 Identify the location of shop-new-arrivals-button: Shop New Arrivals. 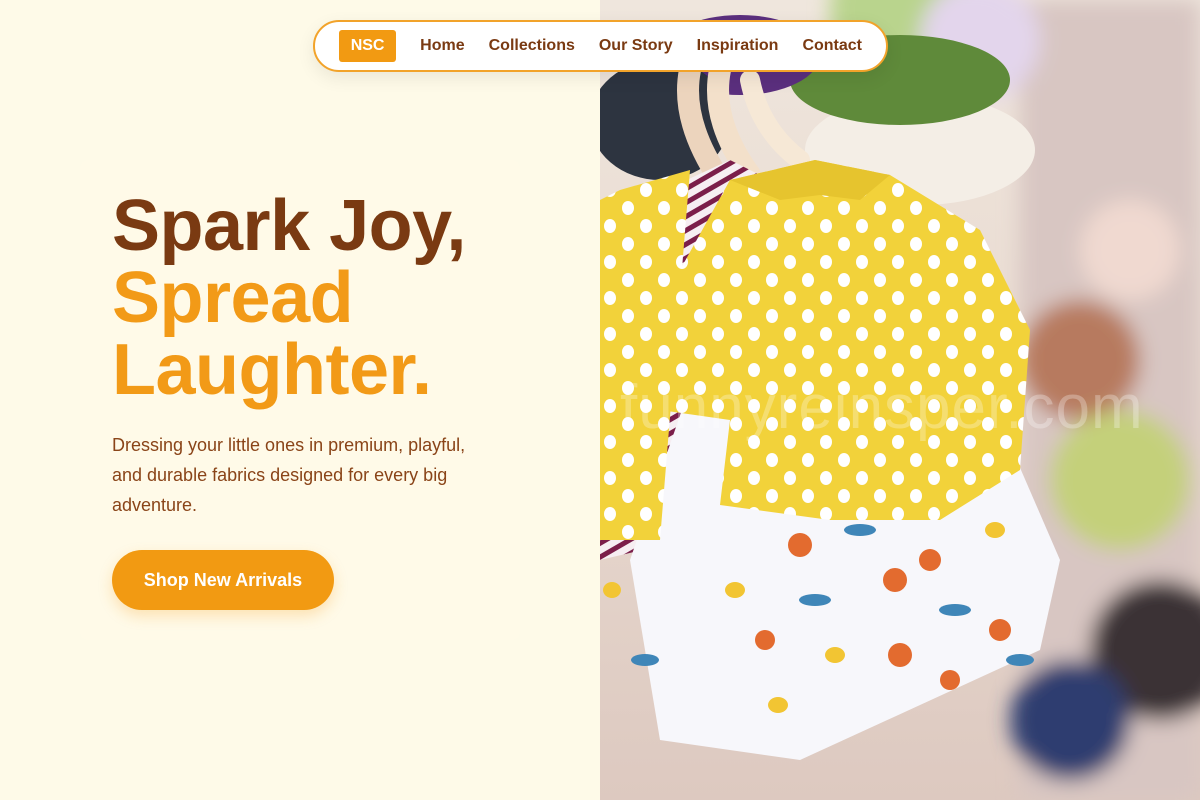
(223, 580).